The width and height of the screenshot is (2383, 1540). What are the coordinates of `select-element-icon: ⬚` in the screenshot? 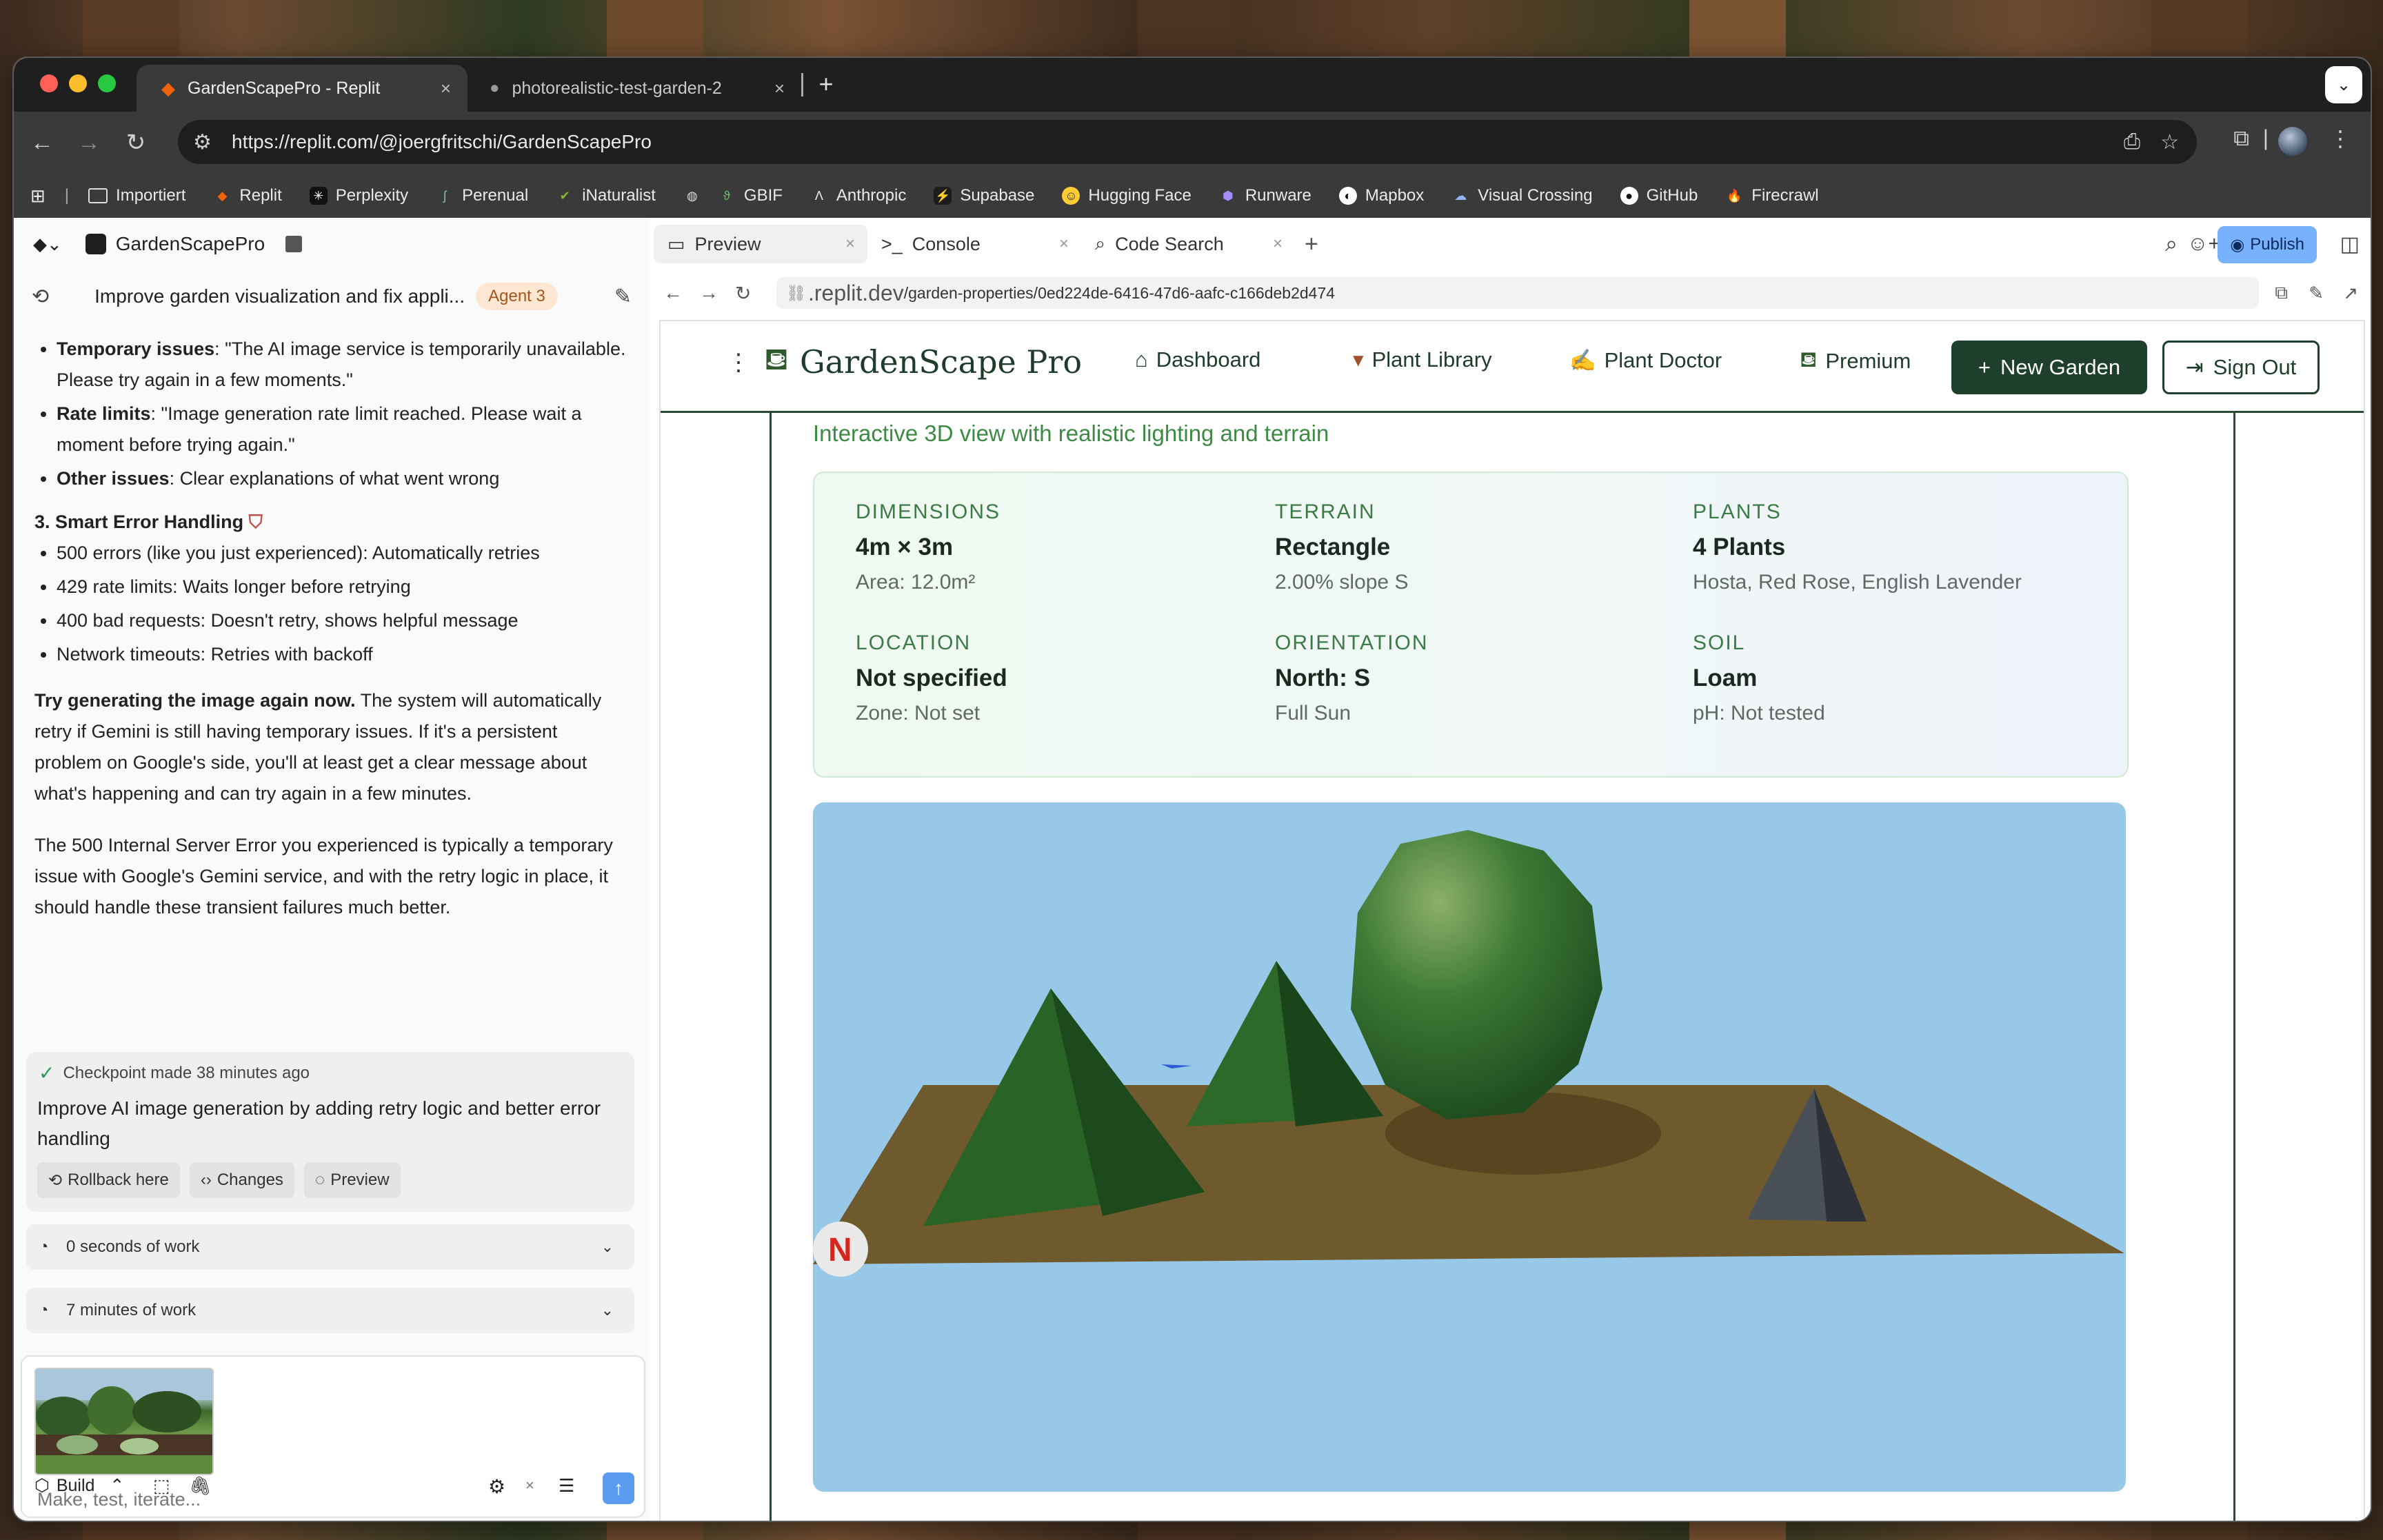 It's located at (161, 1486).